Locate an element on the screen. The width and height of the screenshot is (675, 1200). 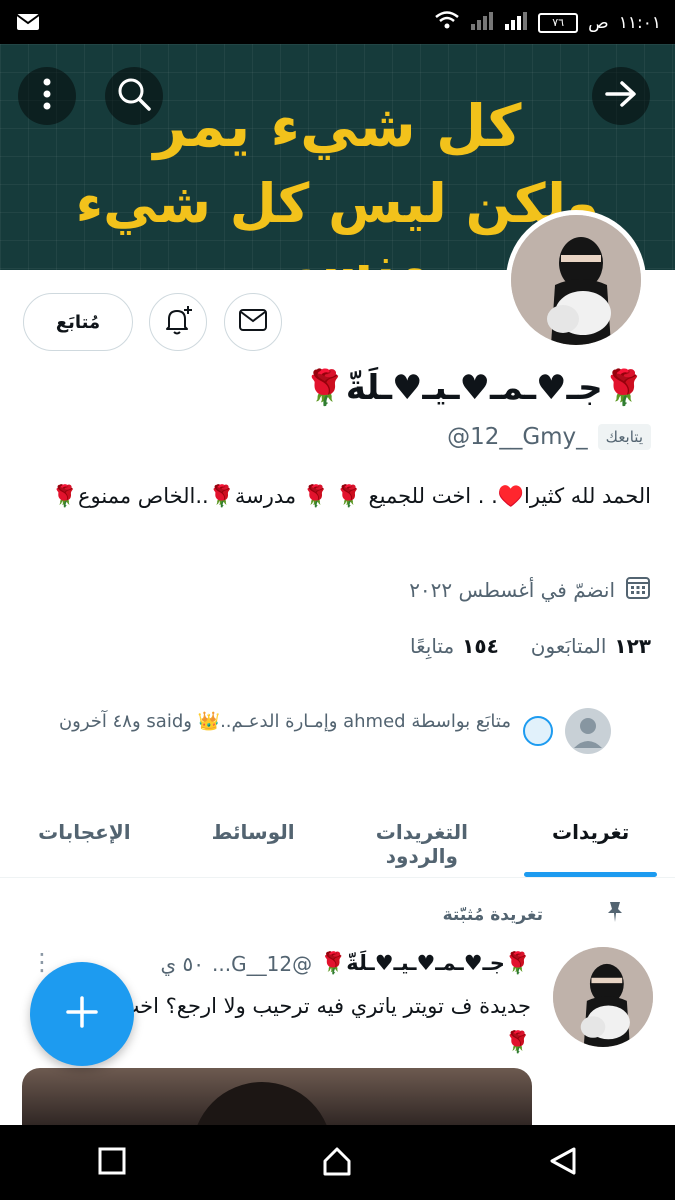
tab-tweets: تغريدات is located at coordinates (590, 837).